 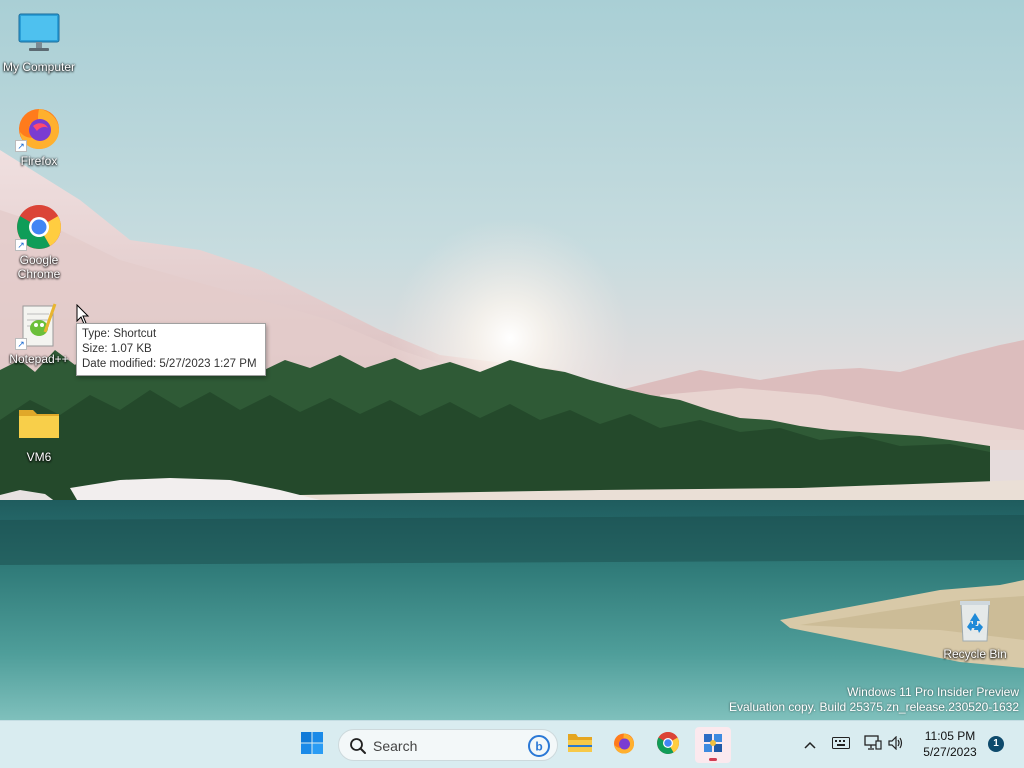 What do you see at coordinates (950, 736) in the screenshot?
I see `clock-time: 11:05 PM` at bounding box center [950, 736].